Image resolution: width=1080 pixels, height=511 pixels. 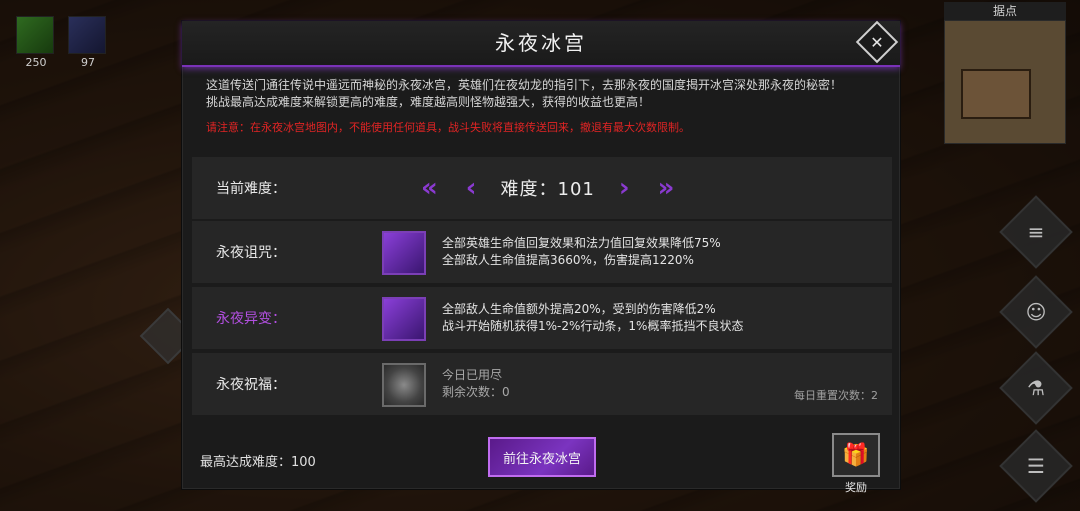 What do you see at coordinates (429, 188) in the screenshot?
I see `double-left-arrow-icon: «` at bounding box center [429, 188].